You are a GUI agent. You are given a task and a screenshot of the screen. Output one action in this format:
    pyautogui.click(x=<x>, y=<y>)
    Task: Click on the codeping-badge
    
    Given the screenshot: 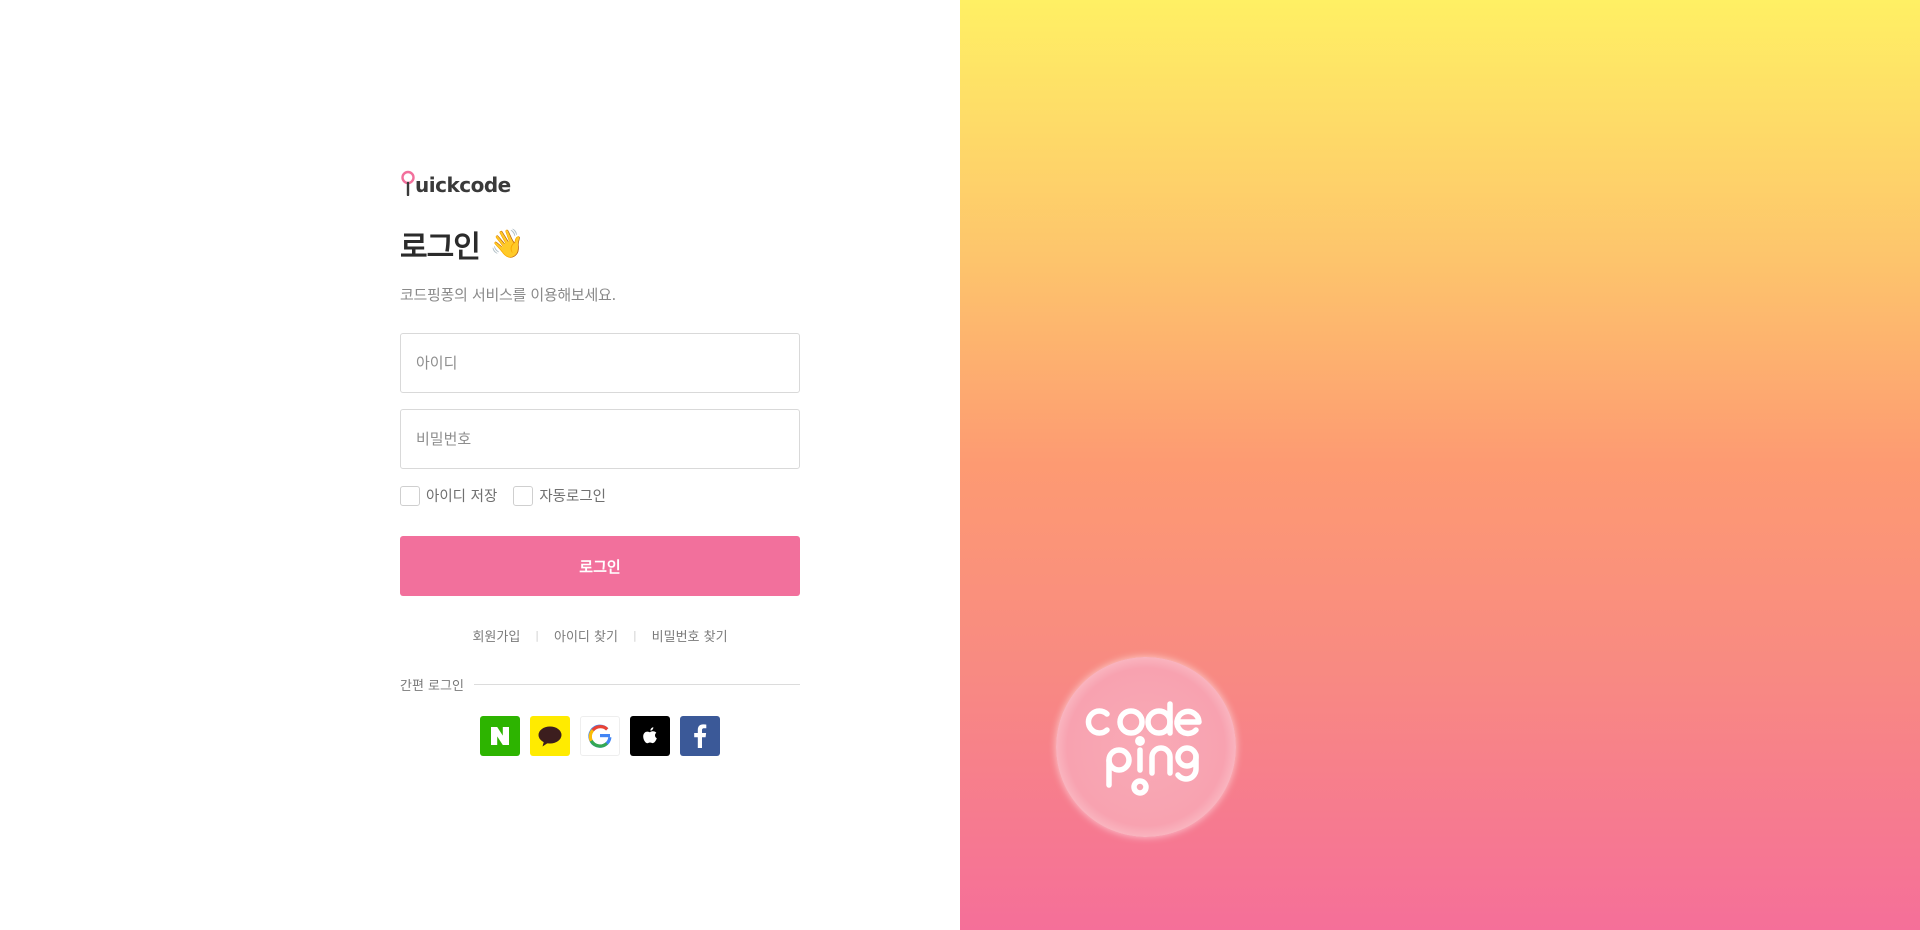 What is the action you would take?
    pyautogui.click(x=1146, y=747)
    